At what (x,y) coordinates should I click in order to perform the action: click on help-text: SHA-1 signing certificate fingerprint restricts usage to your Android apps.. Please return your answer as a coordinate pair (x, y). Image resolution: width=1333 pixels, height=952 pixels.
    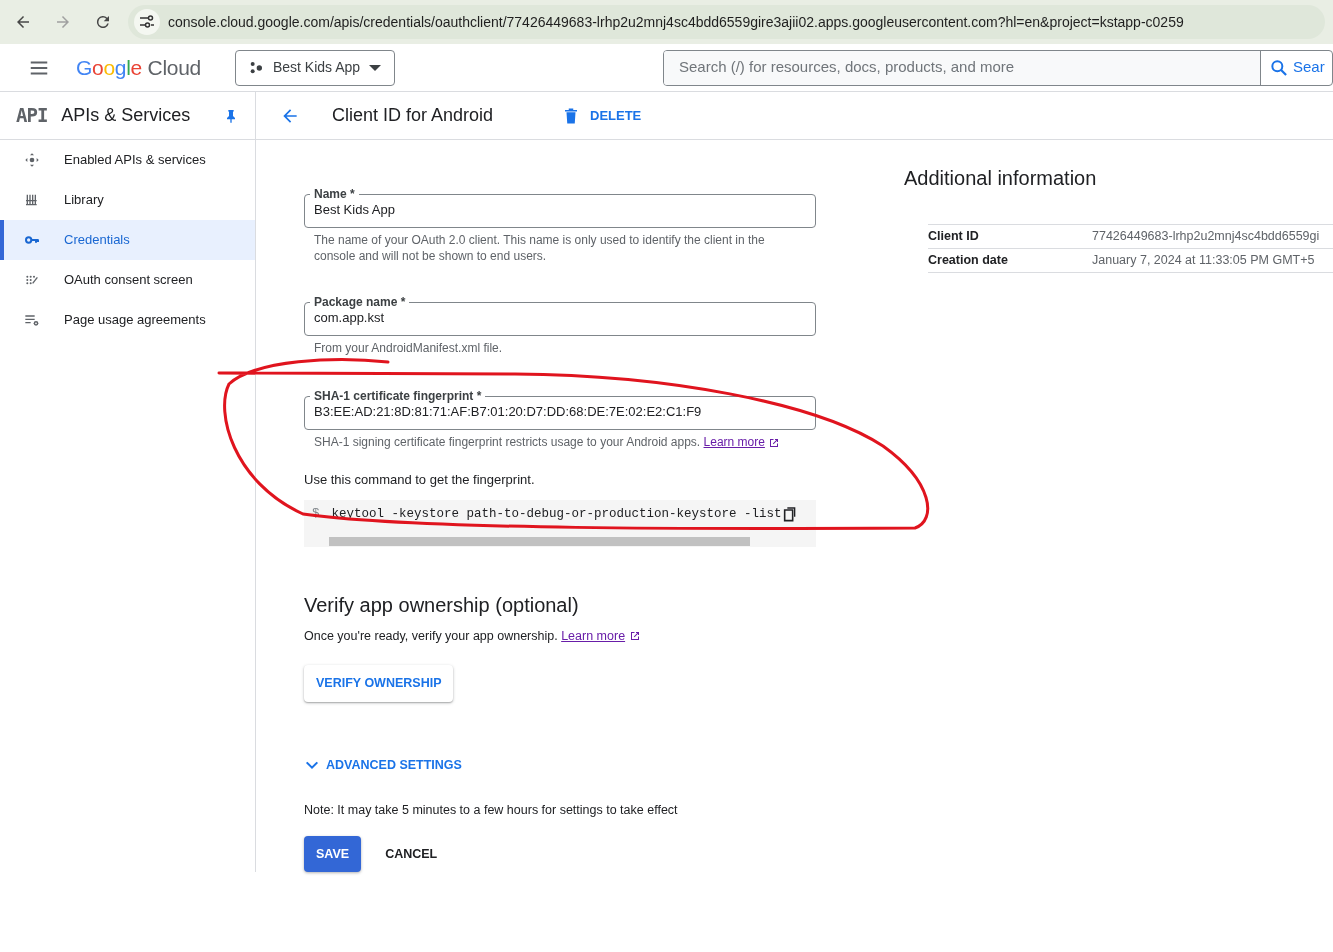
    Looking at the image, I should click on (508, 442).